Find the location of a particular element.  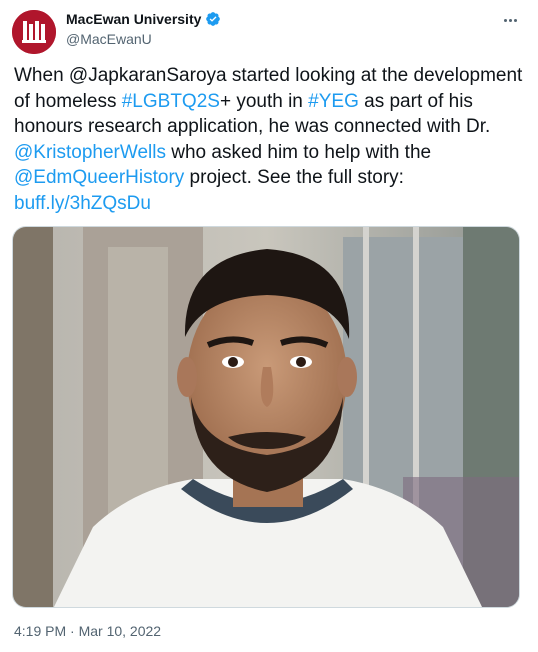

avatar is located at coordinates (34, 32).